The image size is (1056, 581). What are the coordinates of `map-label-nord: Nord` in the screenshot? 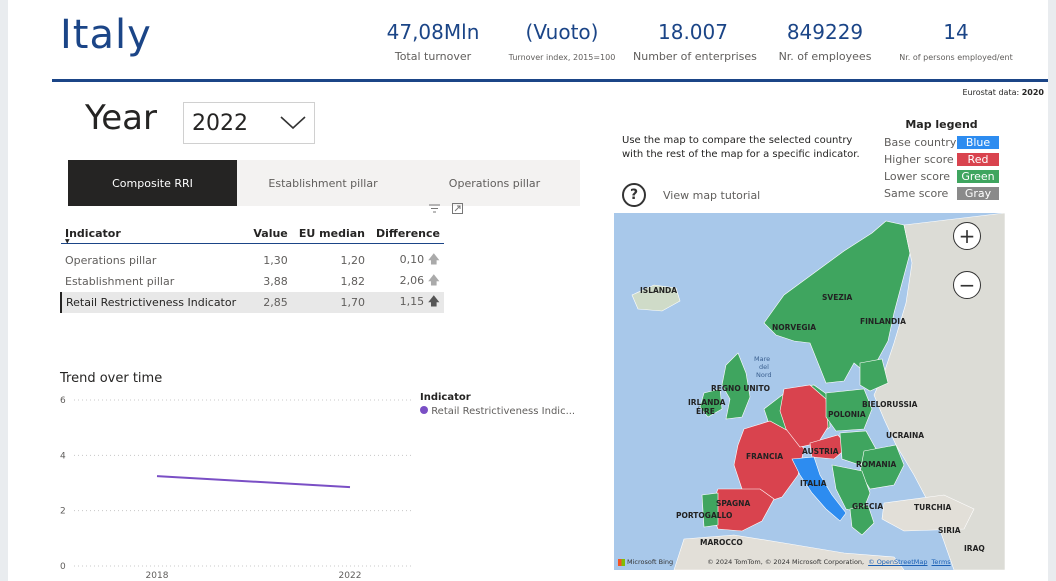 It's located at (764, 375).